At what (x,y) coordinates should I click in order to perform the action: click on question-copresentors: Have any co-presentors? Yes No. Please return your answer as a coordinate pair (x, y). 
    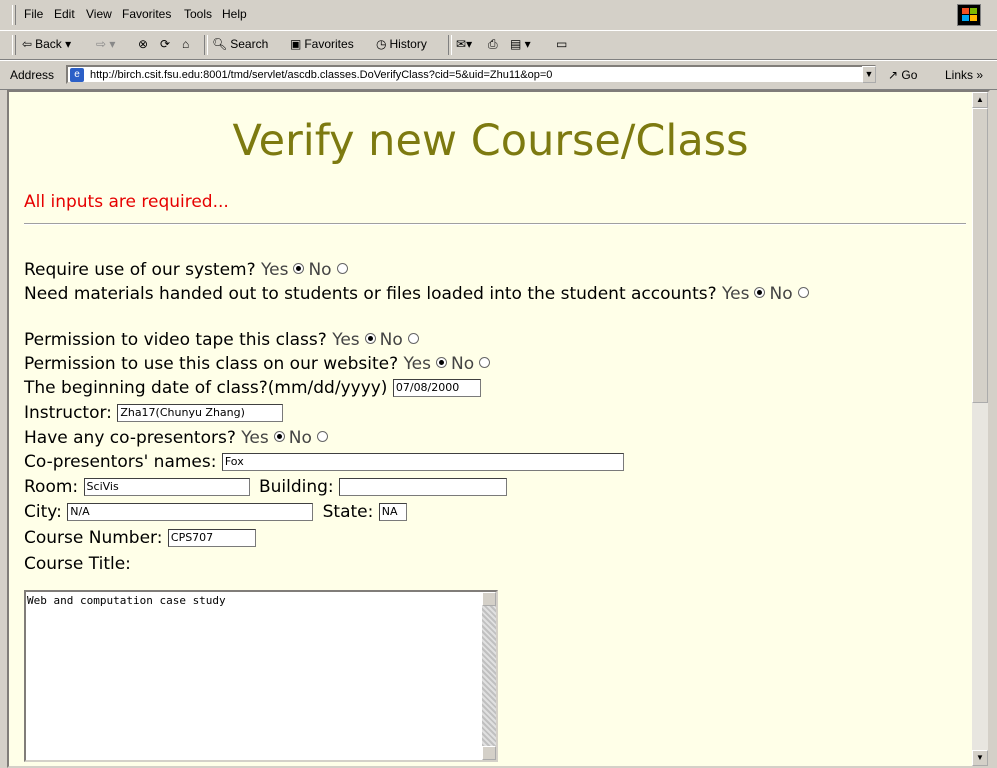
    Looking at the image, I should click on (178, 438).